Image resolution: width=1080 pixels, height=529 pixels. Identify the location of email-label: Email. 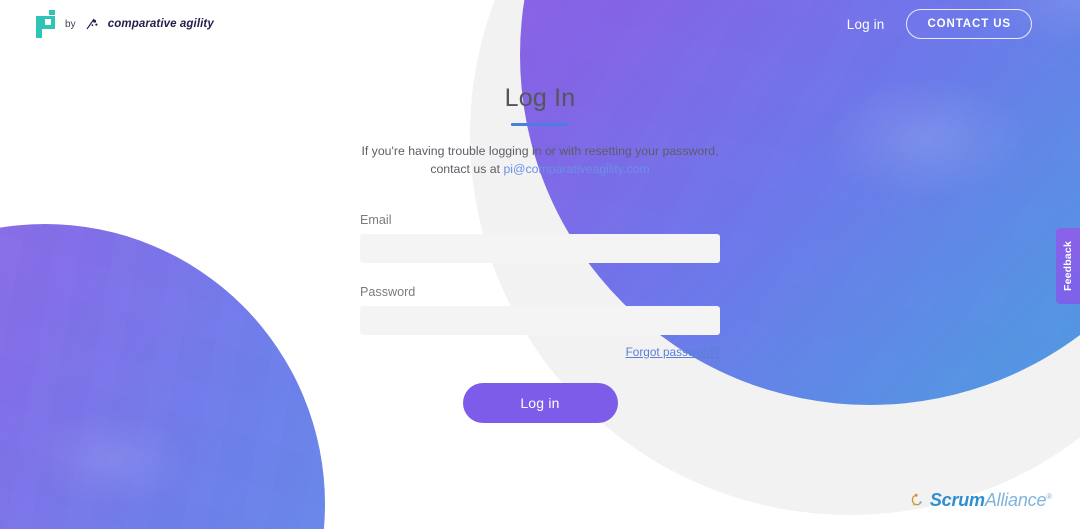
(376, 219).